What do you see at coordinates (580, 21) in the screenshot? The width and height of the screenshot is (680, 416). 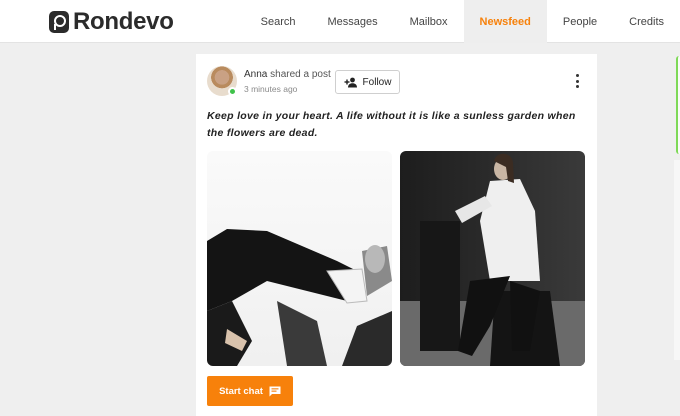 I see `nav-item-people: People` at bounding box center [580, 21].